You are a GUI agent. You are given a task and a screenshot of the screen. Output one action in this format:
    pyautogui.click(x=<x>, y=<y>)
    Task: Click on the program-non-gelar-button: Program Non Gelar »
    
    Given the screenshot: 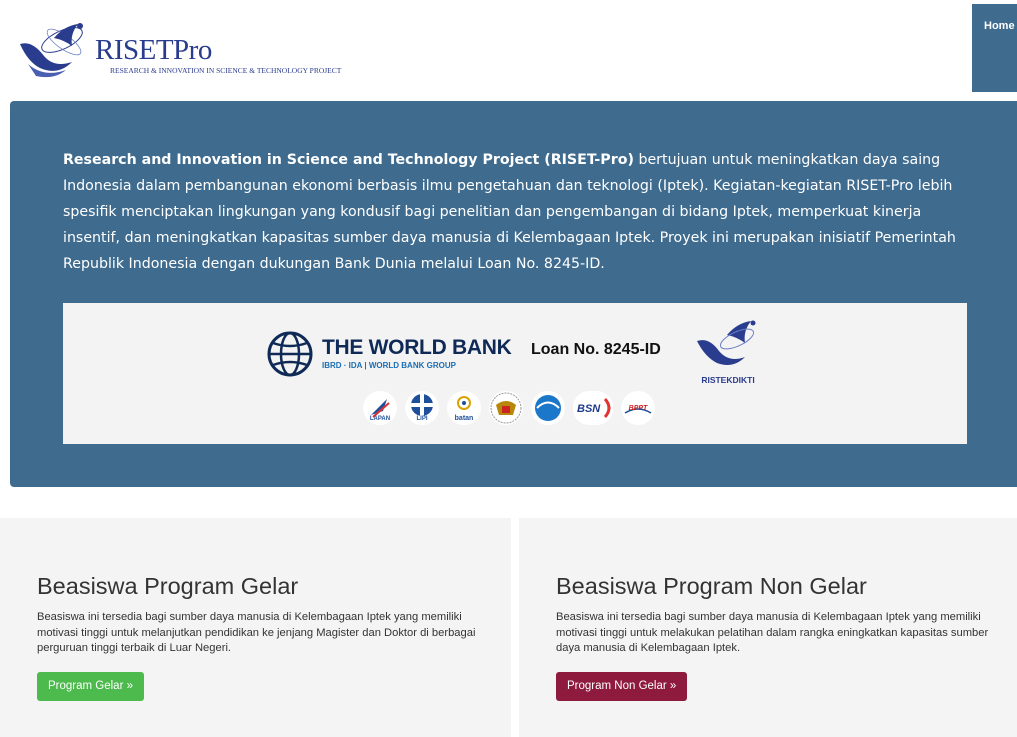 What is the action you would take?
    pyautogui.click(x=622, y=686)
    